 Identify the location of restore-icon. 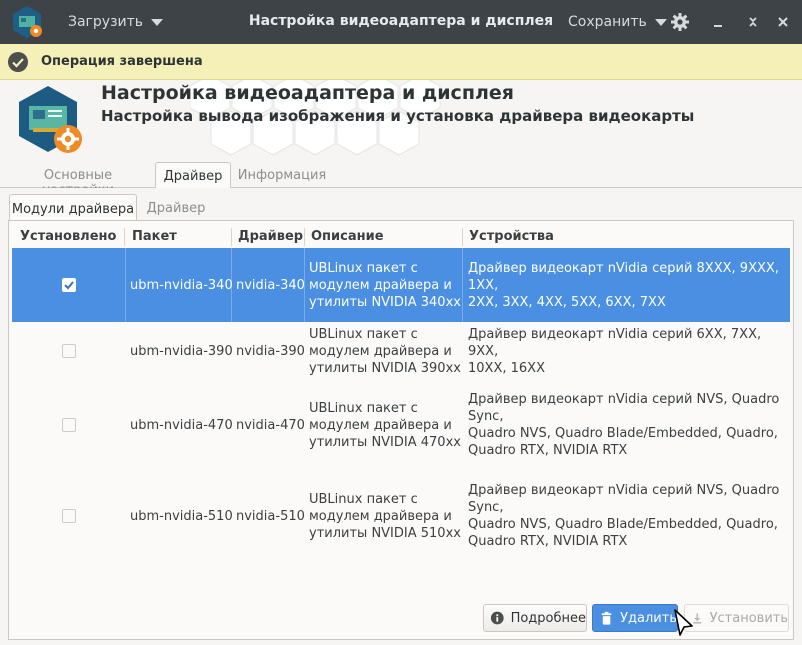
(753, 22).